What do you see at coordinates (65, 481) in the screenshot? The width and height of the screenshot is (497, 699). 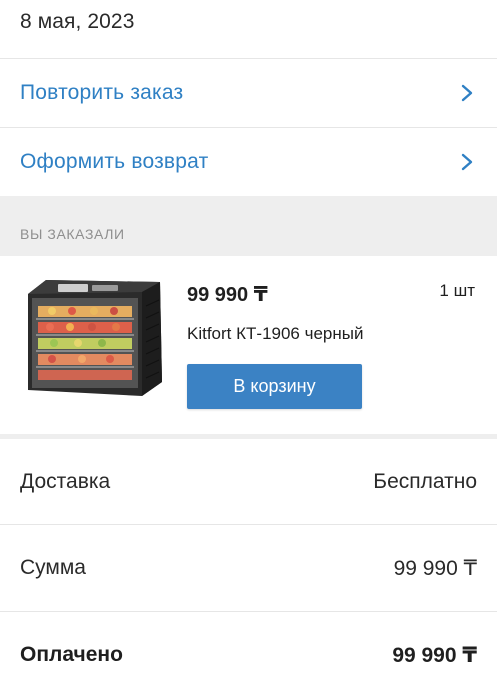 I see `delivery-label: Доставка` at bounding box center [65, 481].